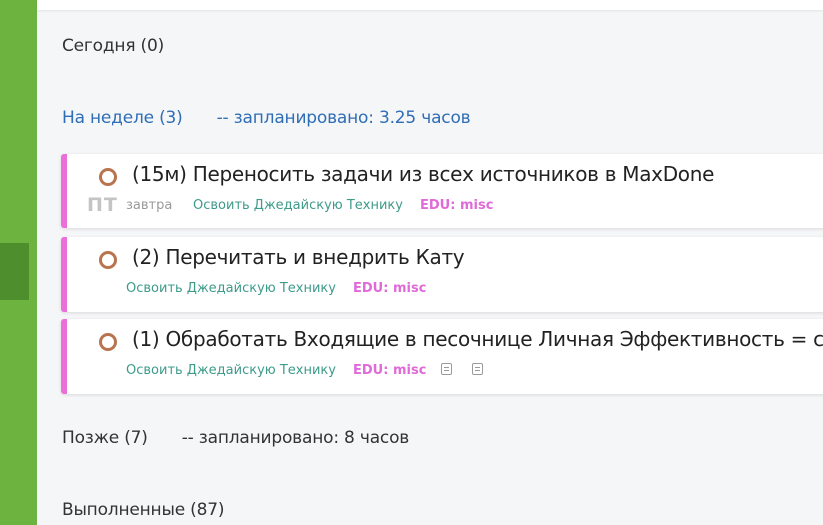 Image resolution: width=823 pixels, height=525 pixels. Describe the element at coordinates (14, 271) in the screenshot. I see `sidebar-active-item` at that location.